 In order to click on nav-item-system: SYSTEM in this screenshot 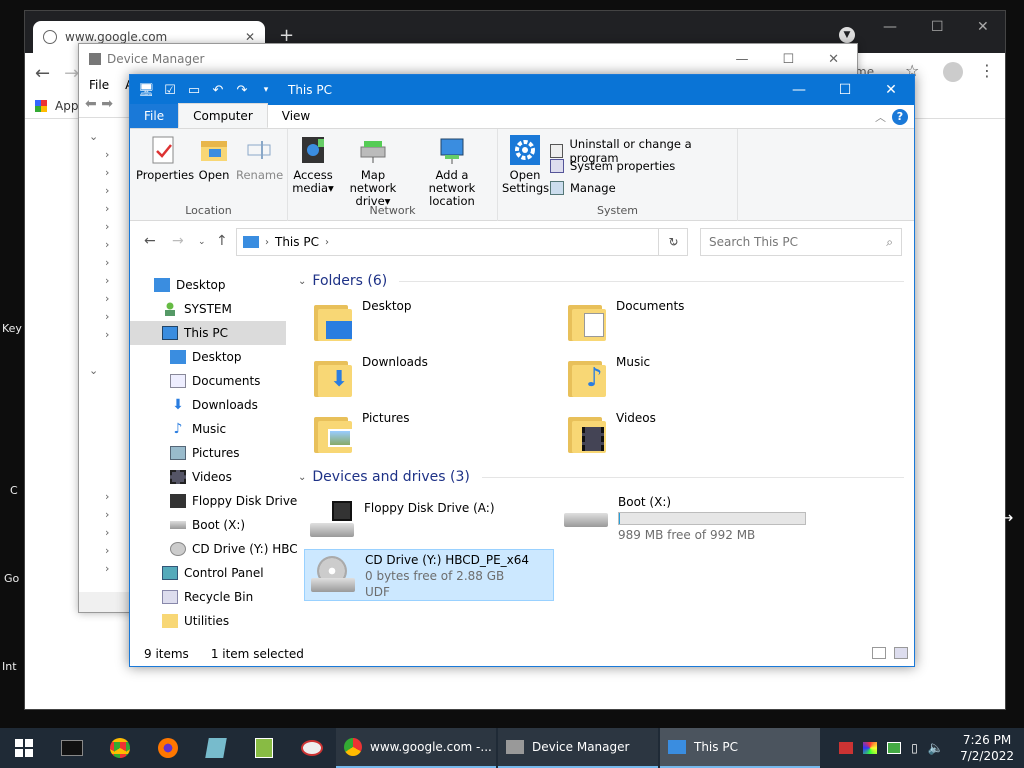, I will do `click(197, 309)`.